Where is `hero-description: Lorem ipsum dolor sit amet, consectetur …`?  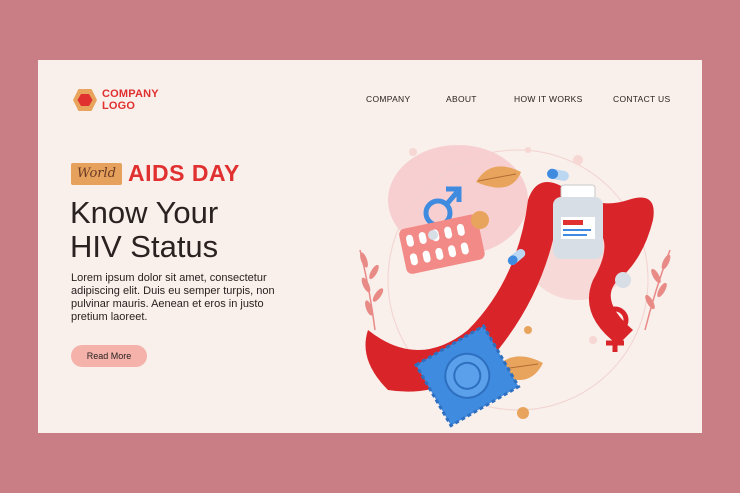
hero-description: Lorem ipsum dolor sit amet, consectetur … is located at coordinates (173, 297).